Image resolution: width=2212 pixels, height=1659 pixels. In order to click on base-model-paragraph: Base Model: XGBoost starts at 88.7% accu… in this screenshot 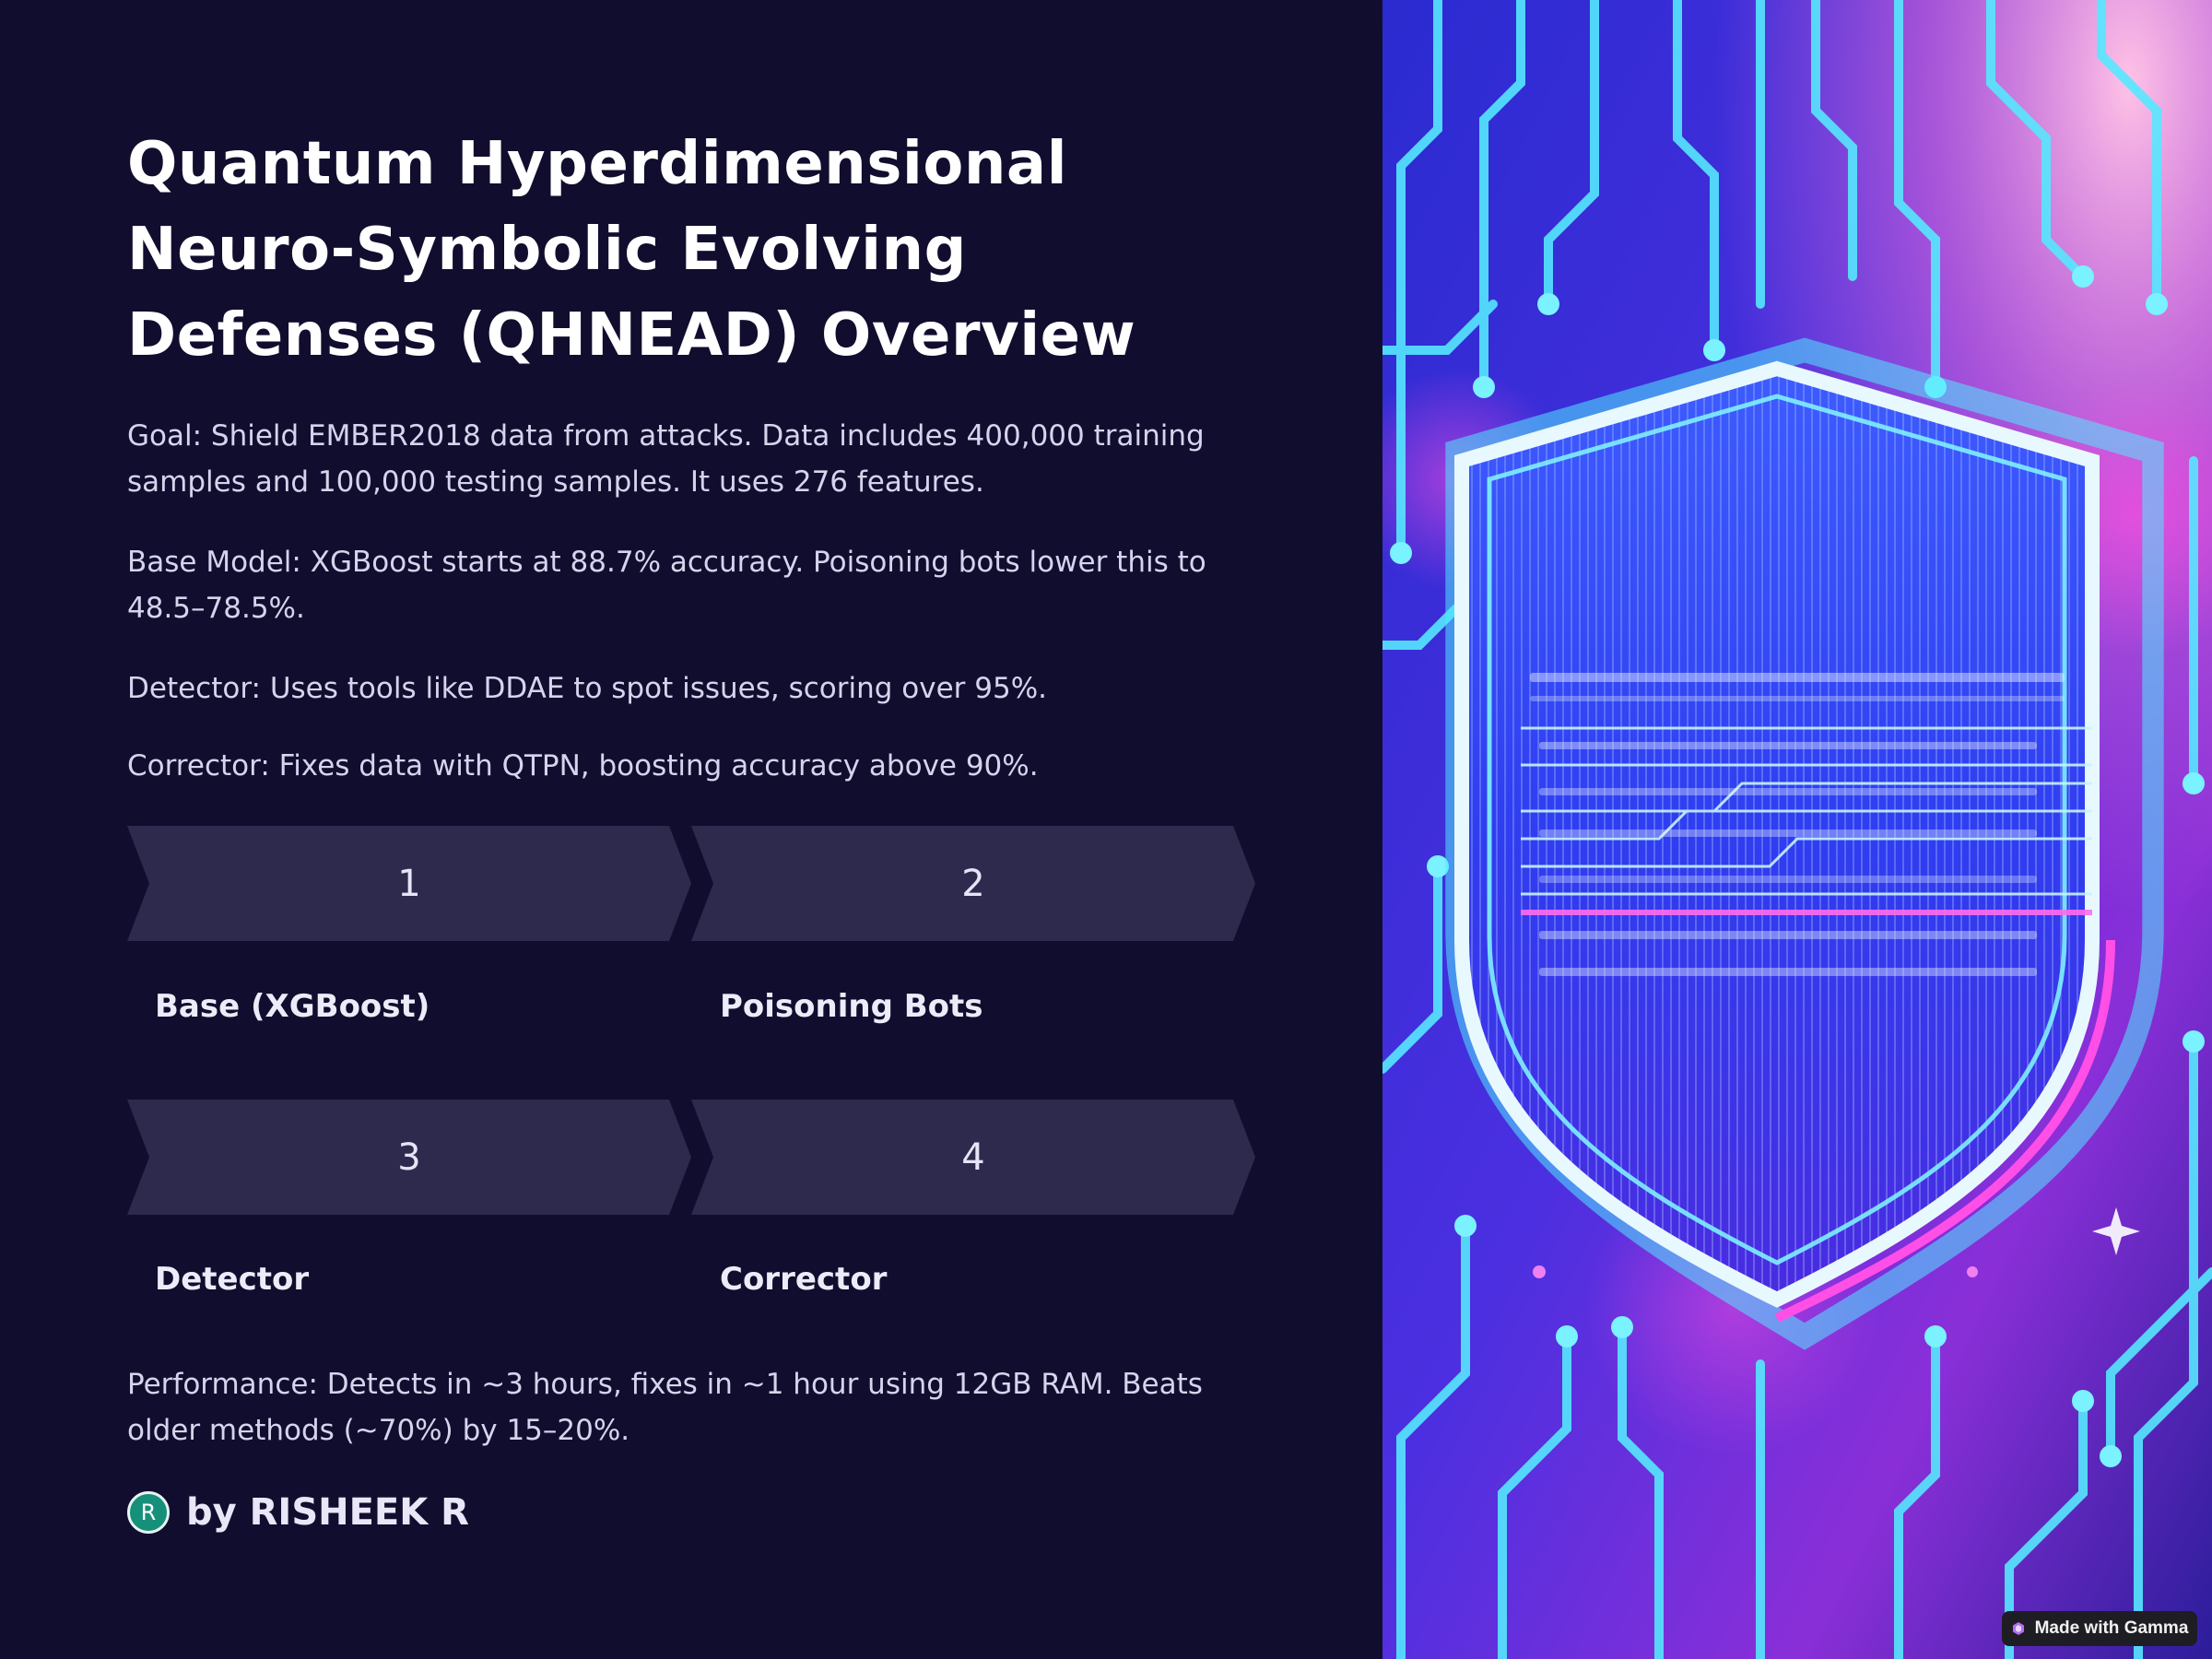, I will do `click(666, 585)`.